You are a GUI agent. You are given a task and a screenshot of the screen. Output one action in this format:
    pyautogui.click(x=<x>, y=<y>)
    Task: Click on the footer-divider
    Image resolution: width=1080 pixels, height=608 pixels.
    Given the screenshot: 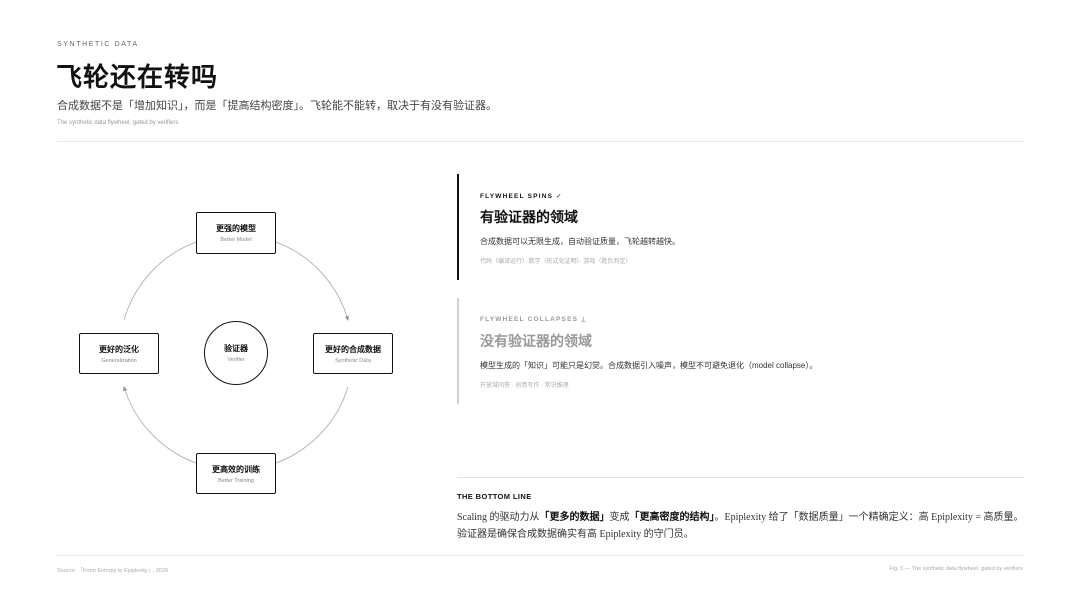 What is the action you would take?
    pyautogui.click(x=540, y=555)
    